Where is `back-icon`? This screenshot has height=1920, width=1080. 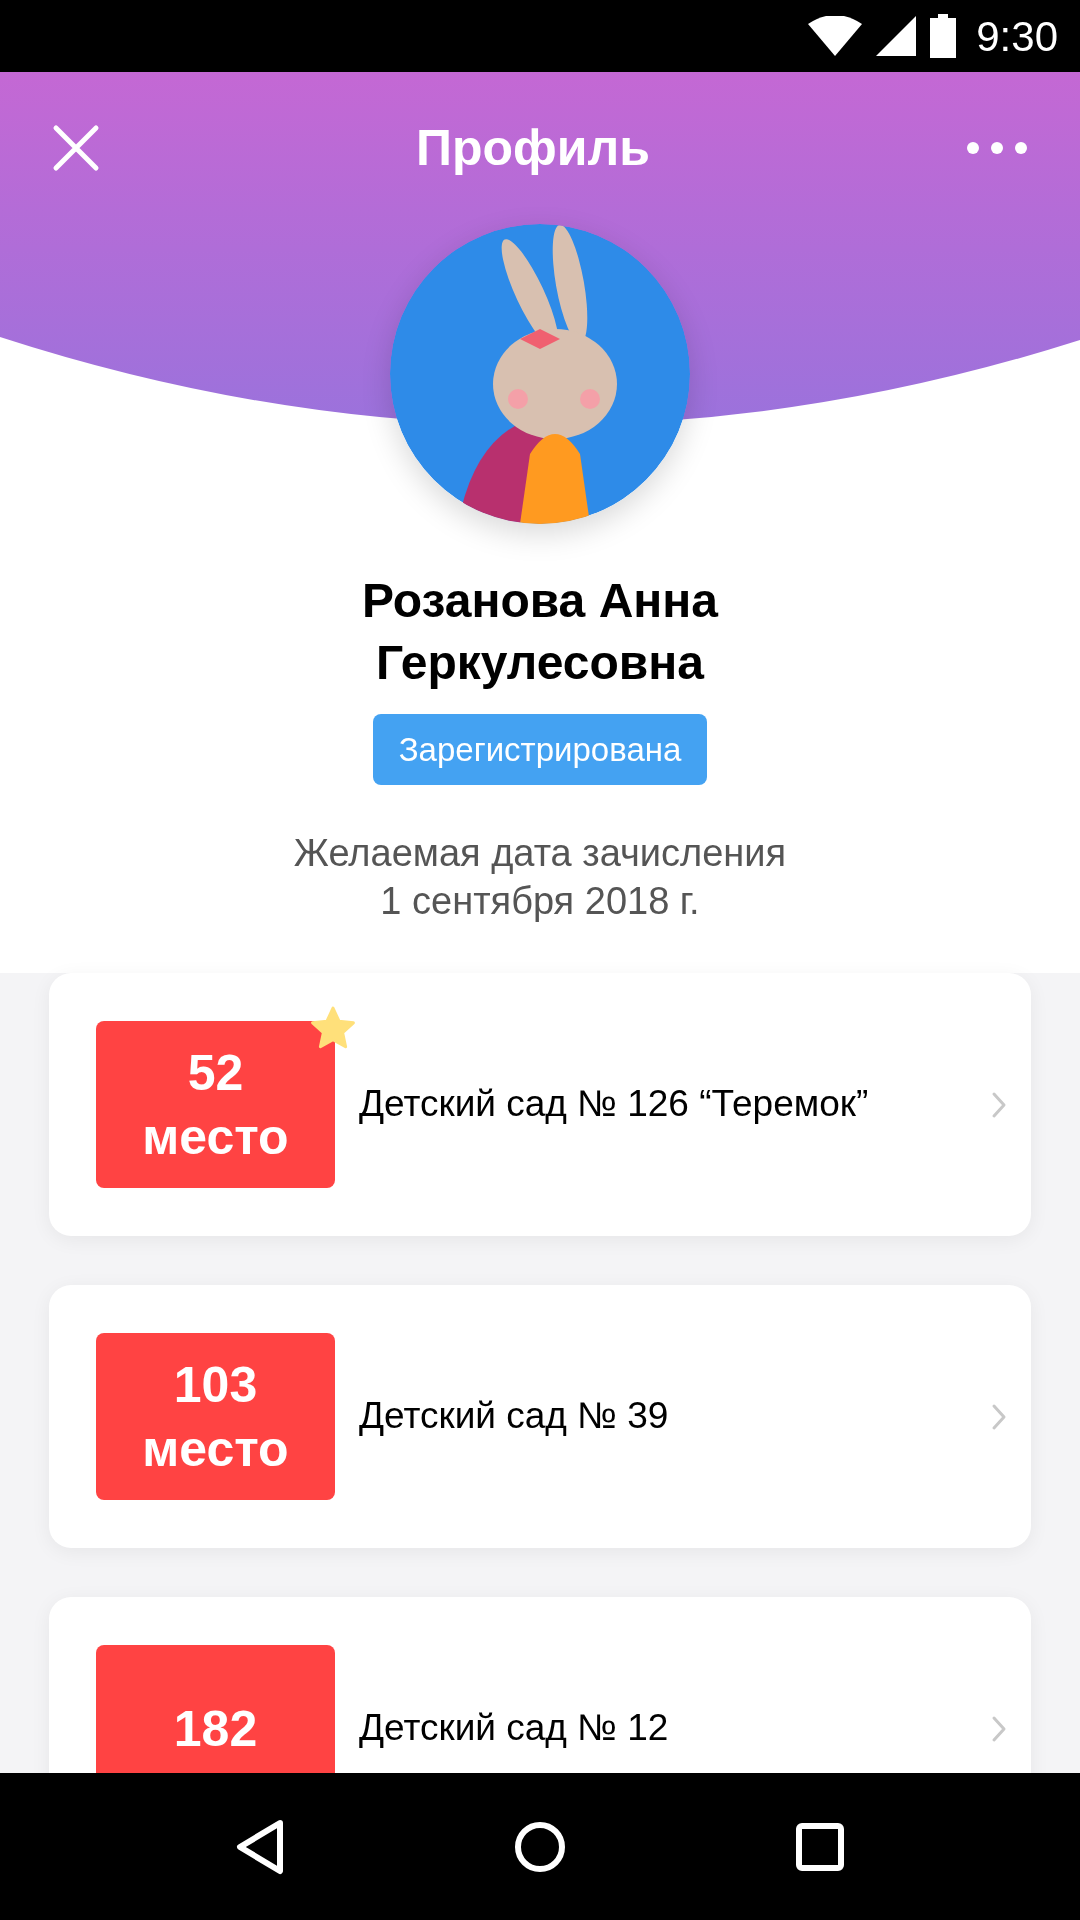
back-icon is located at coordinates (259, 1846).